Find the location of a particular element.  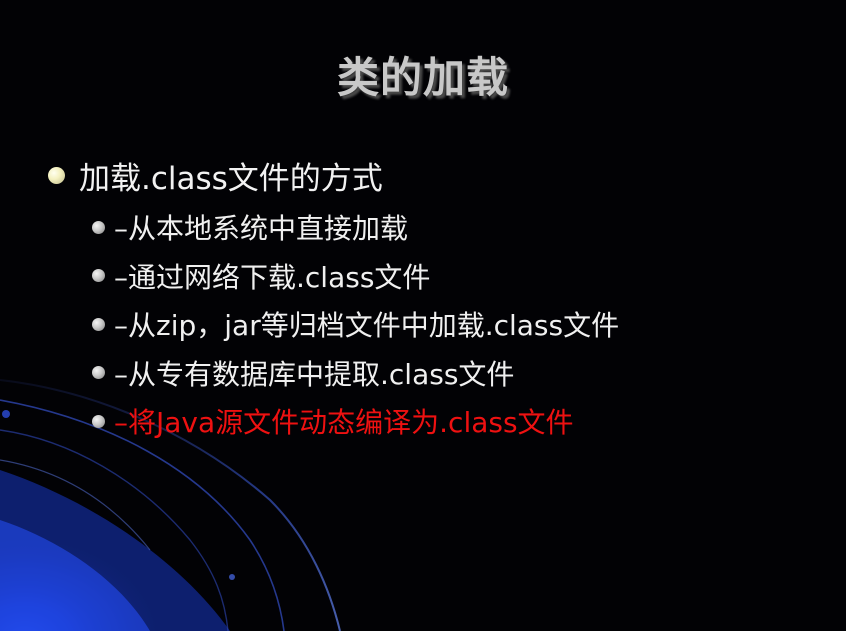

slide-title: 类的加载 is located at coordinates (422, 77).